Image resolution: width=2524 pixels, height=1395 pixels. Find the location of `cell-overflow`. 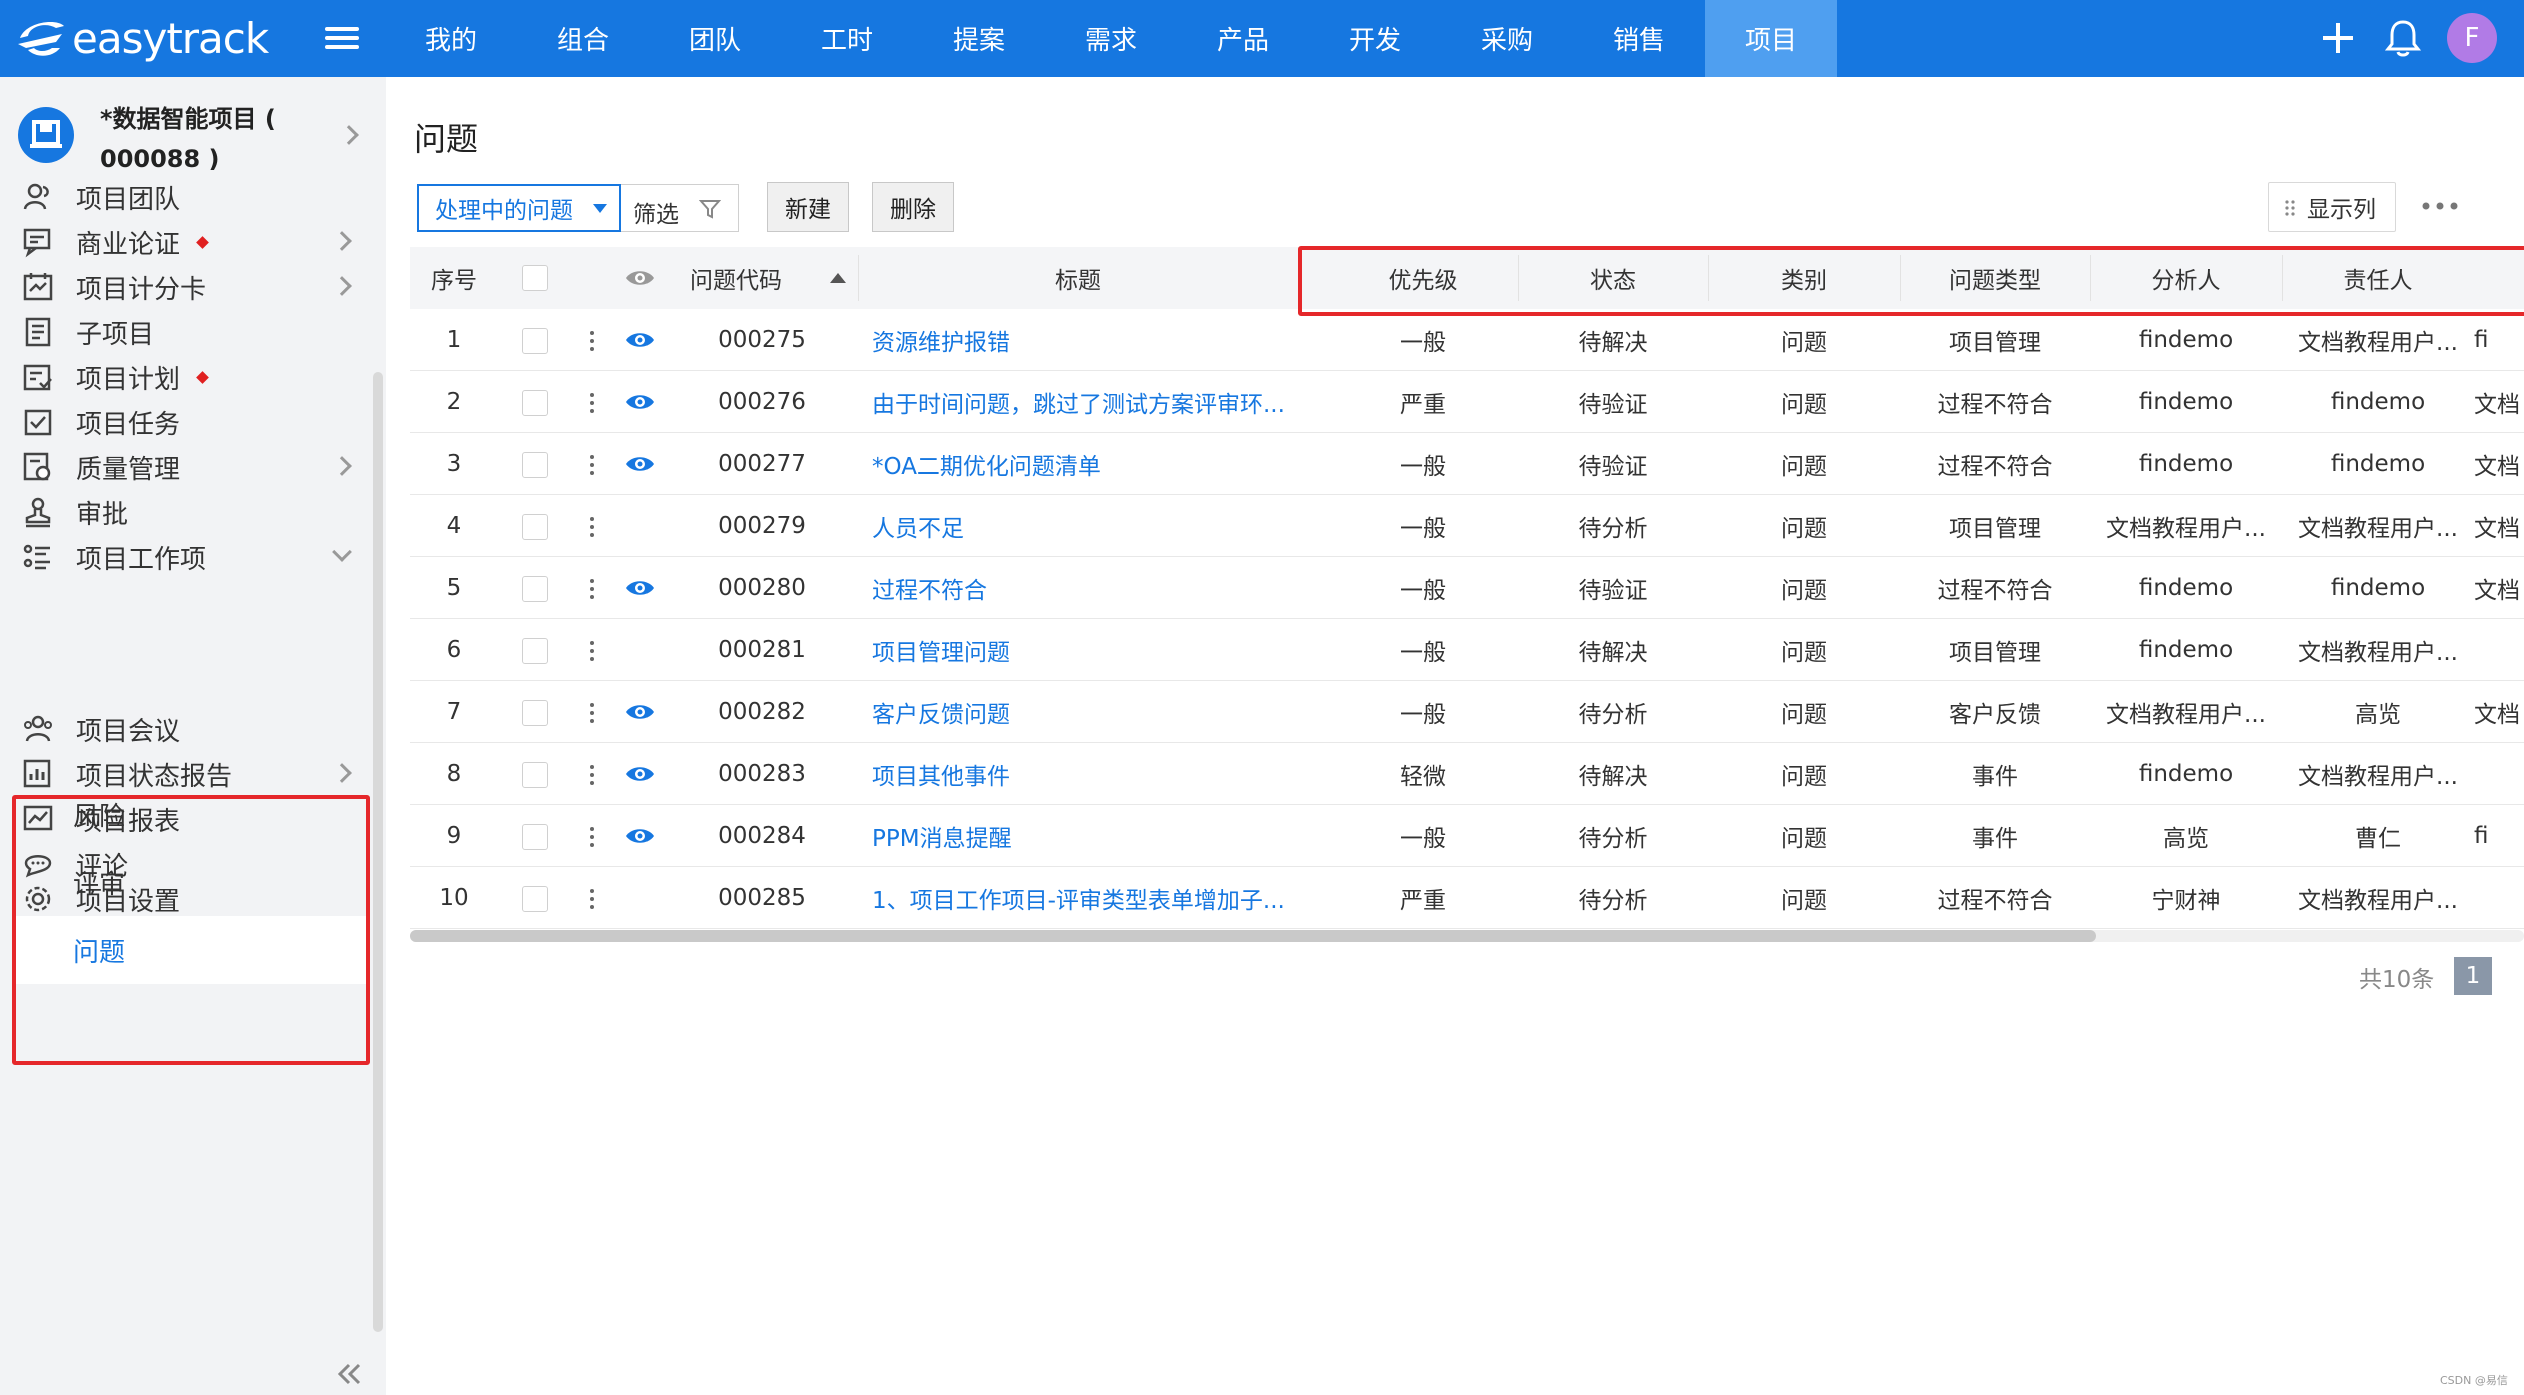

cell-overflow is located at coordinates (2499, 898).